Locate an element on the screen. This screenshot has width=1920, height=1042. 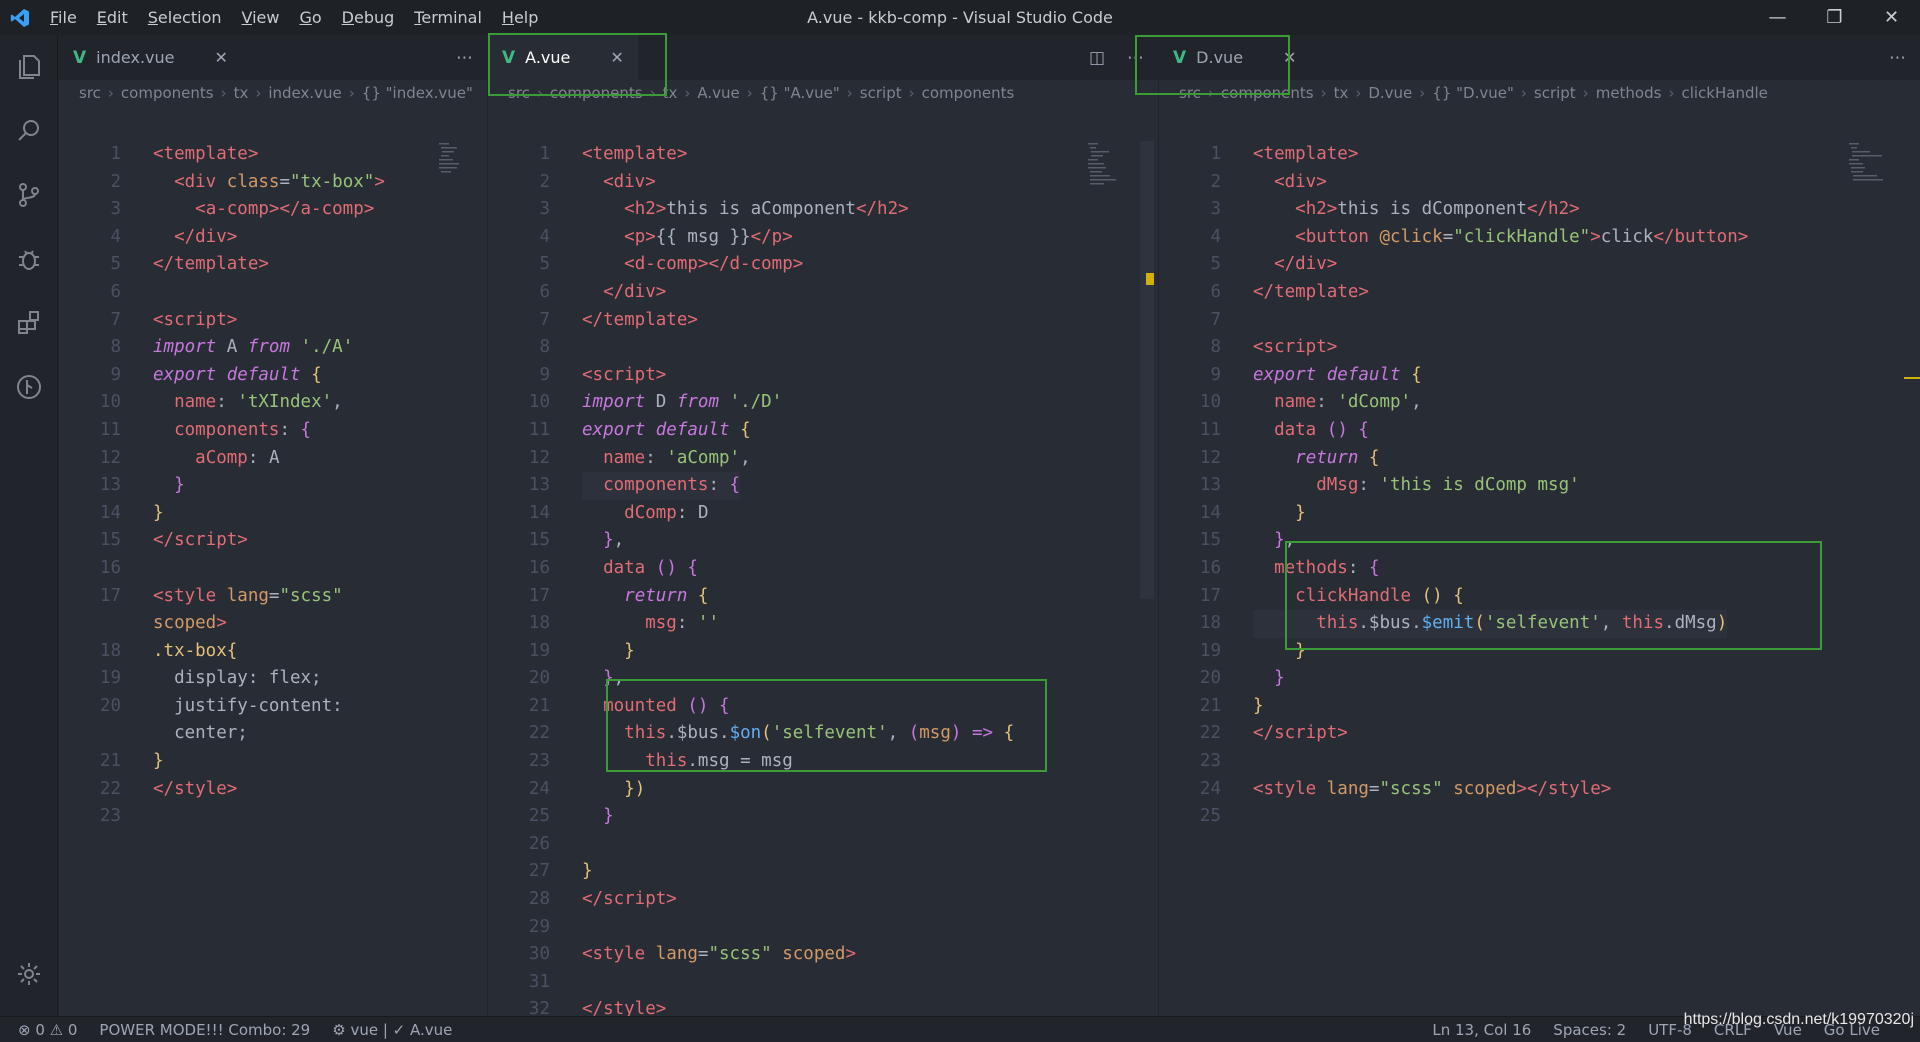
code-text: </style> is located at coordinates (624, 1007).